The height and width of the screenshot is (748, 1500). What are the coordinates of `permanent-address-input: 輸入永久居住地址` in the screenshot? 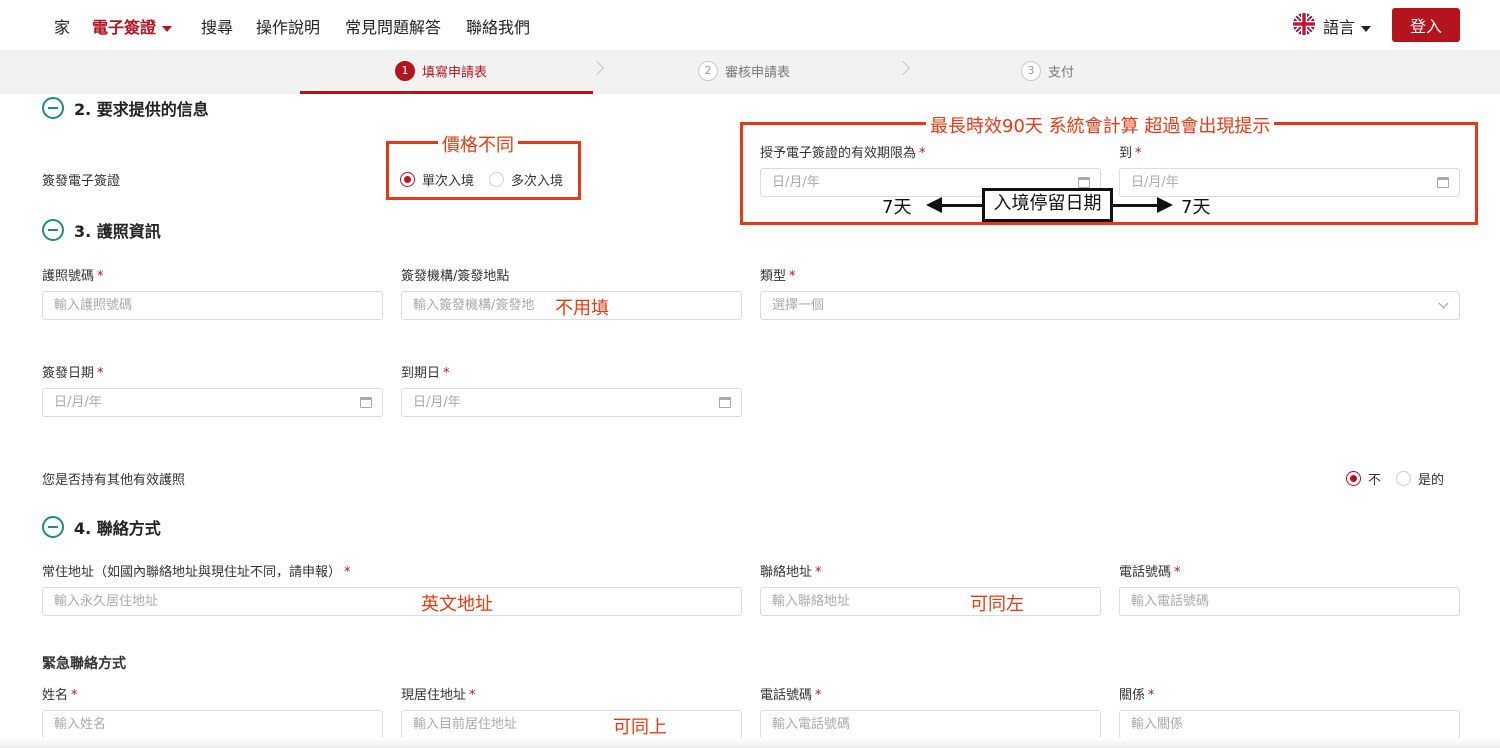 It's located at (392, 601).